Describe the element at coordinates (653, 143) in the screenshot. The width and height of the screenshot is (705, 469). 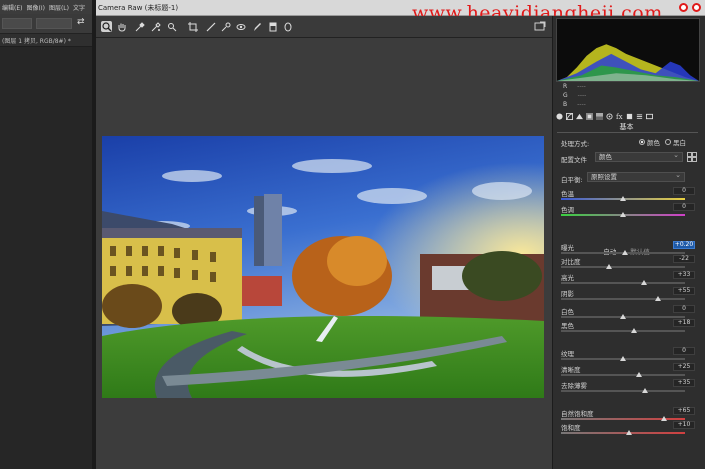
I see `treatment-color-label: 颜色` at that location.